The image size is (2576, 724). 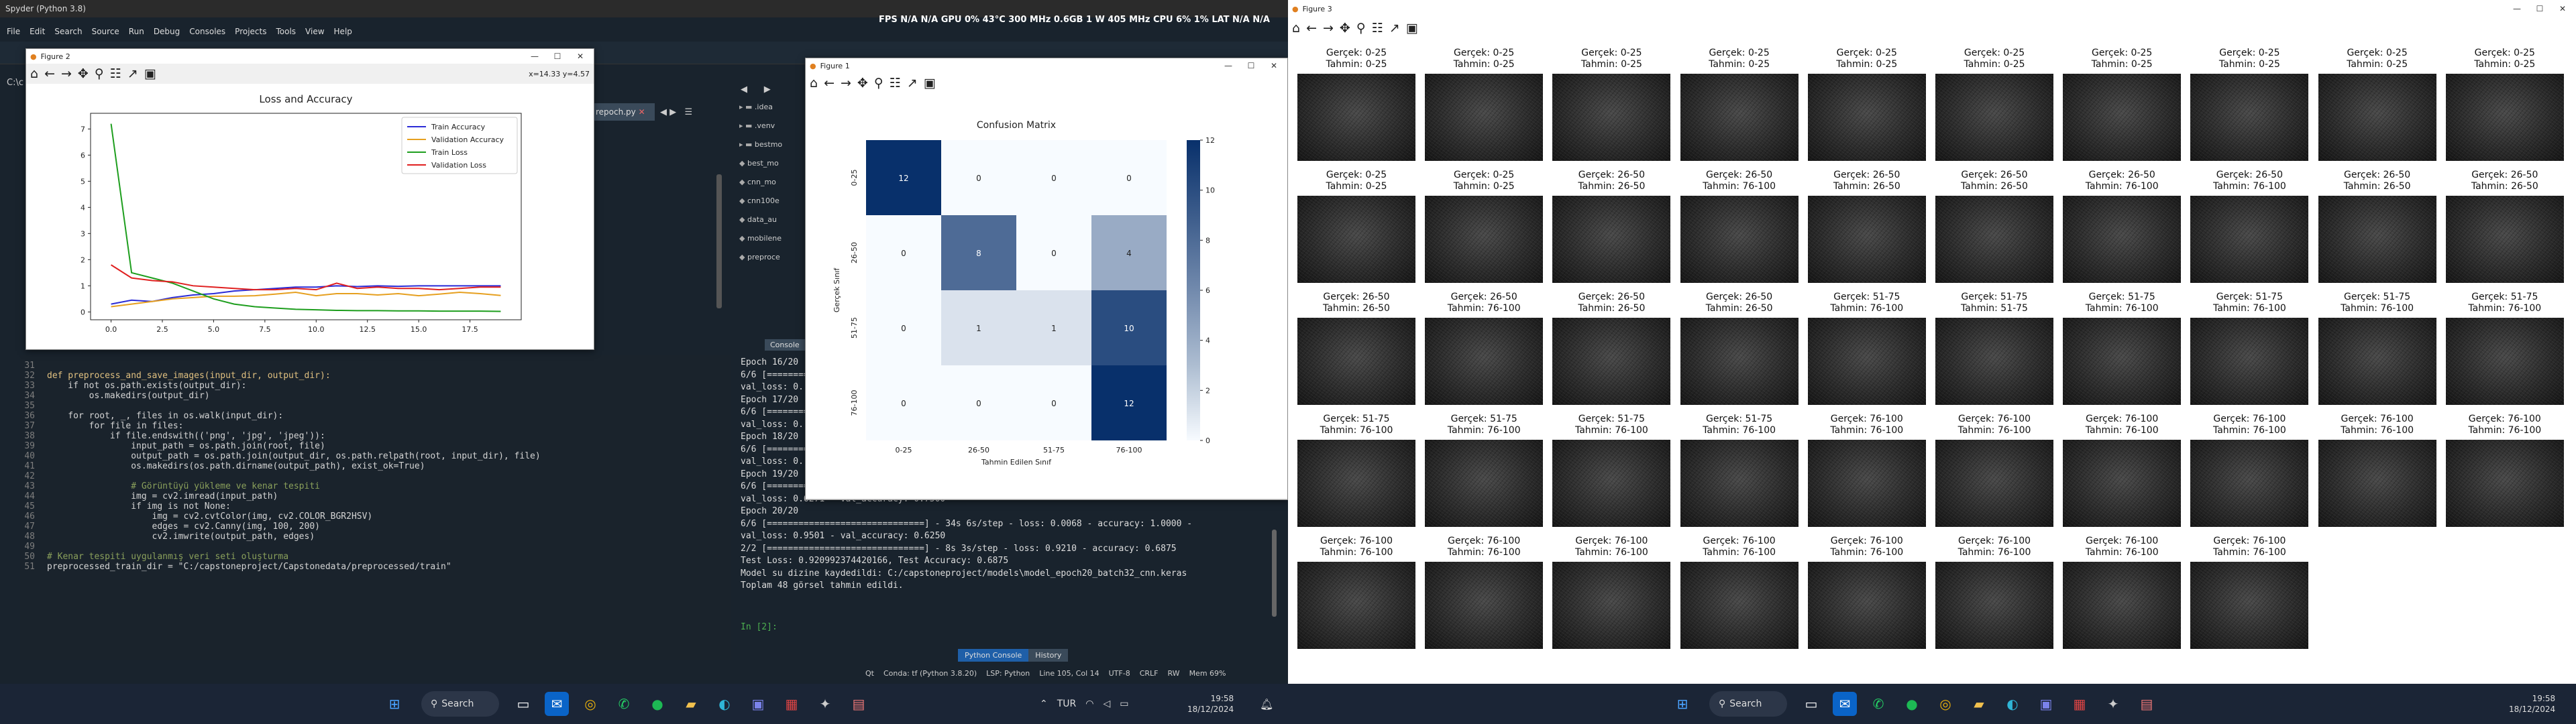 What do you see at coordinates (136, 32) in the screenshot?
I see `menu-item-run: Run` at bounding box center [136, 32].